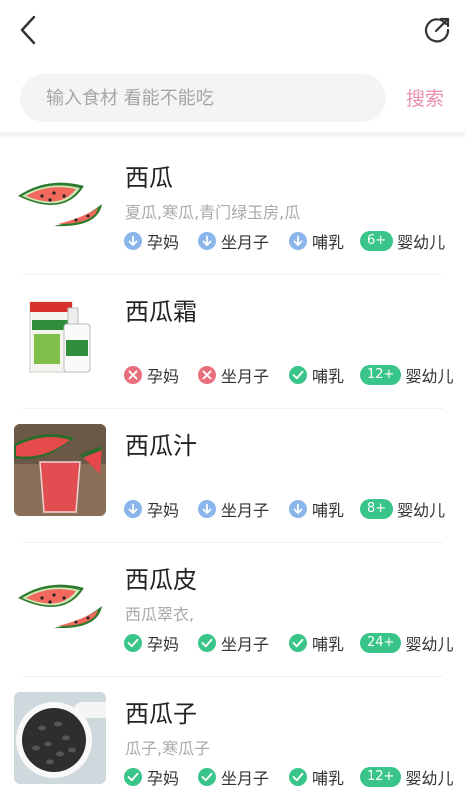 Image resolution: width=465 pixels, height=794 pixels. What do you see at coordinates (216, 98) in the screenshot?
I see `search-input` at bounding box center [216, 98].